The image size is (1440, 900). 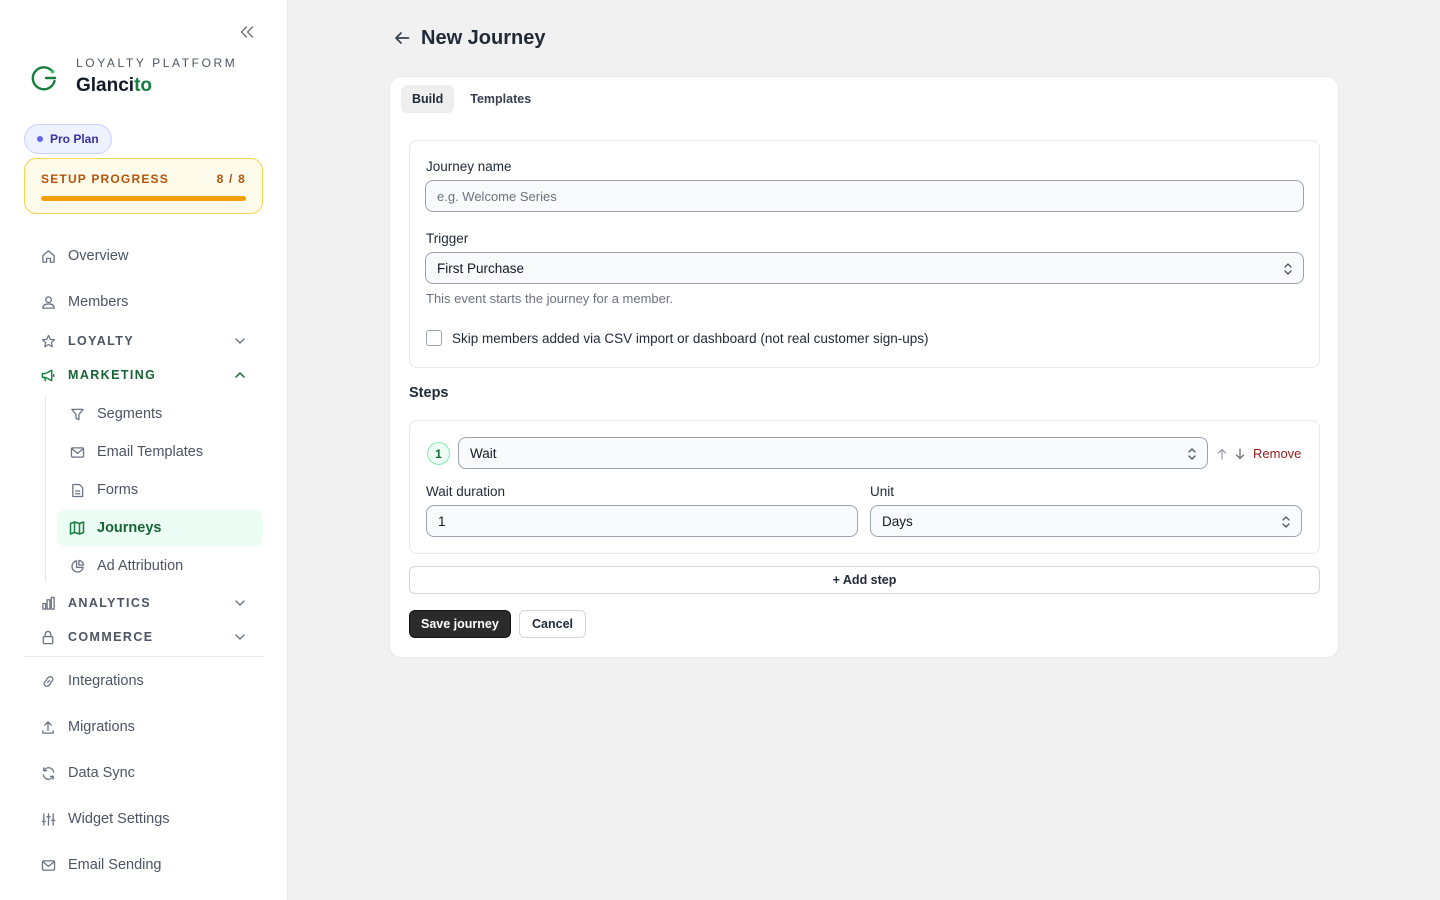 I want to click on page-title: New Journey, so click(x=483, y=37).